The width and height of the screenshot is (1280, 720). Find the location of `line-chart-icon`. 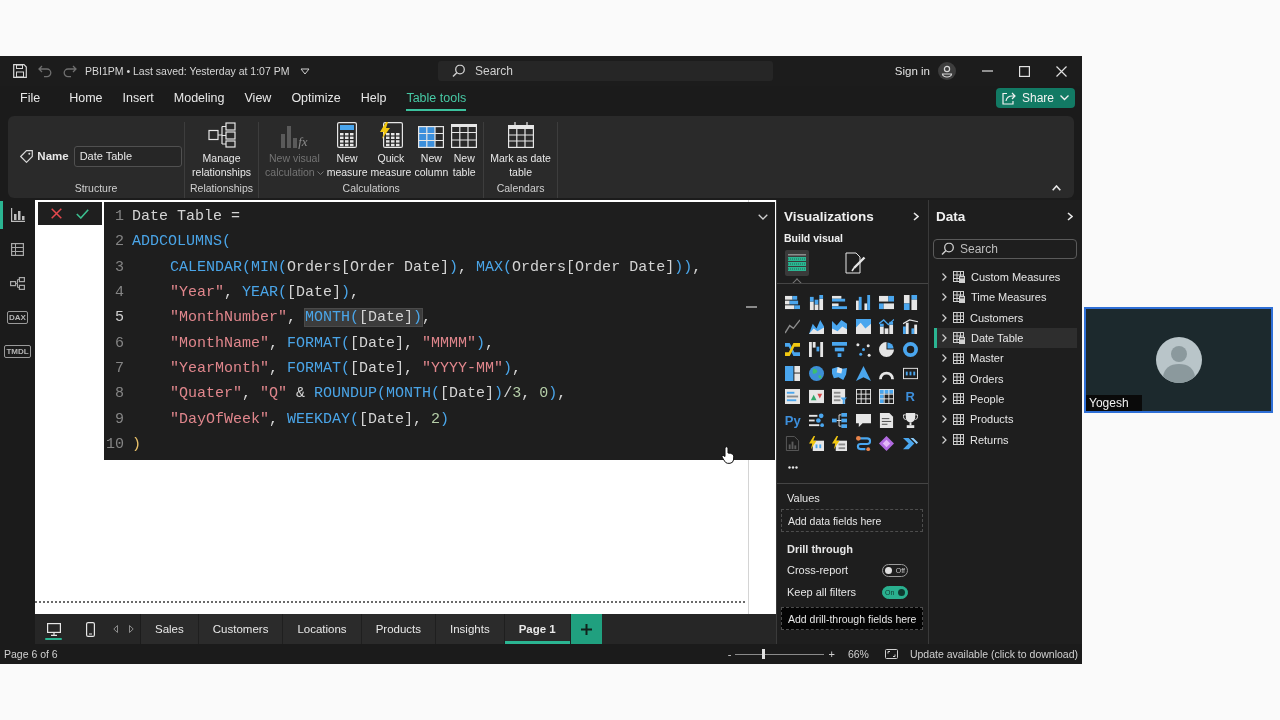

line-chart-icon is located at coordinates (793, 326).